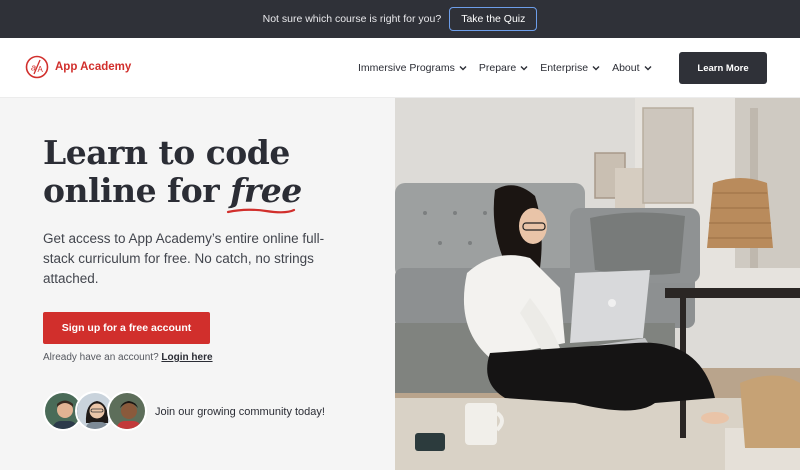 The height and width of the screenshot is (470, 800). I want to click on brand-logo: a A App Academy, so click(78, 67).